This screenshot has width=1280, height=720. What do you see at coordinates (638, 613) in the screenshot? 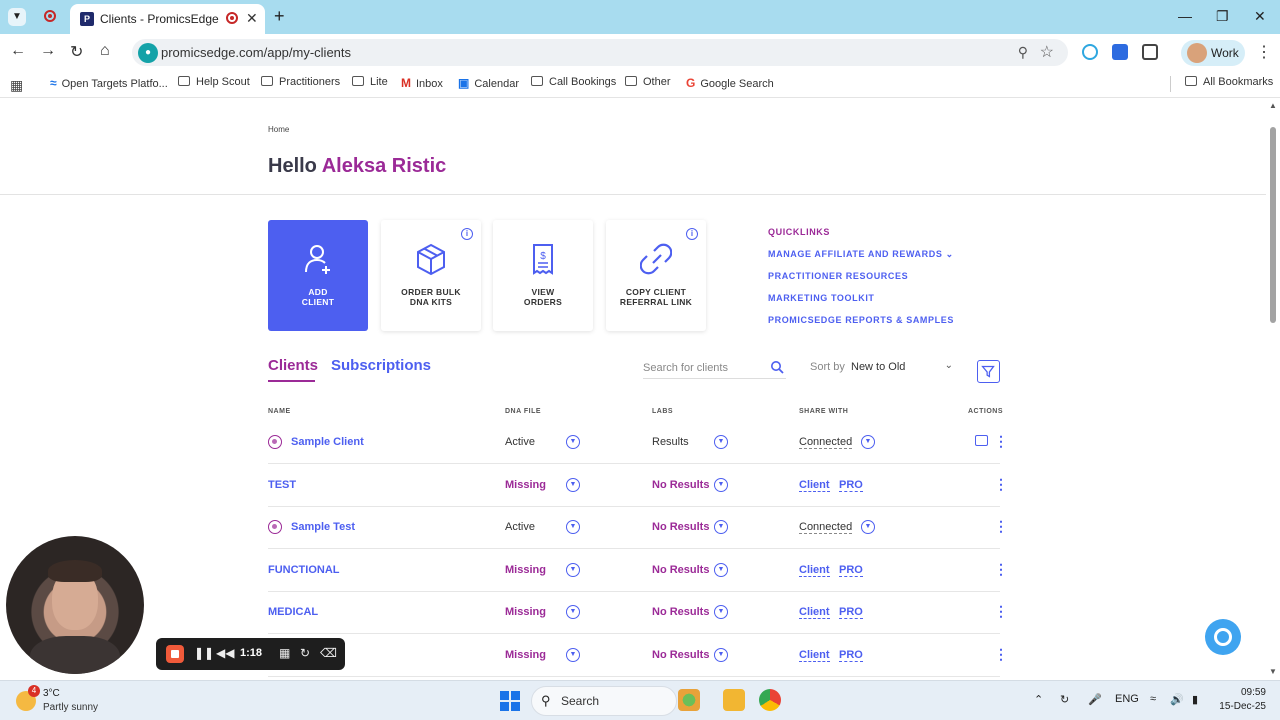
I see `table-row: MEDICAL Missing ▼ No Results ▼ Client PRO ⋮` at bounding box center [638, 613].